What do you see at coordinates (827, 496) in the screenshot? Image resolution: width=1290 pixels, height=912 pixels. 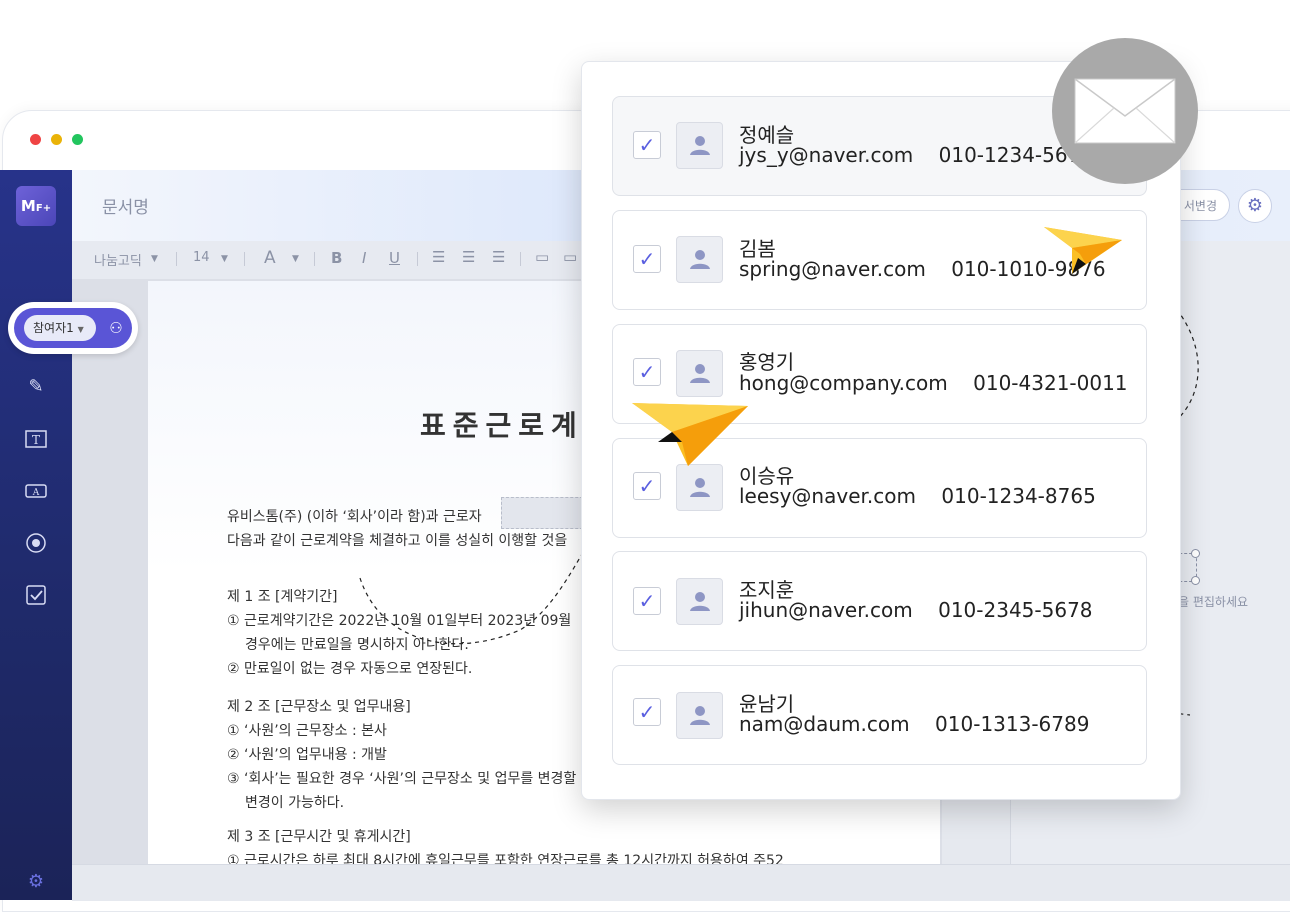 I see `contact-email: leesy@naver.com` at bounding box center [827, 496].